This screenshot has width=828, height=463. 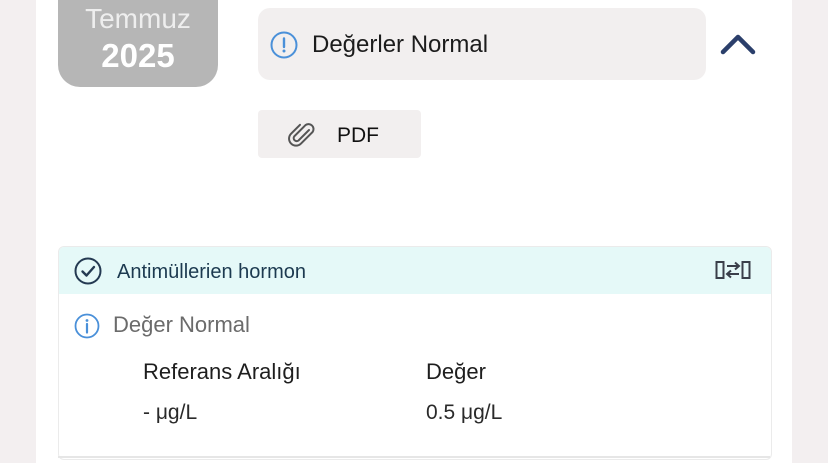 What do you see at coordinates (415, 270) in the screenshot?
I see `test-result-header: Antimüllerien hormon` at bounding box center [415, 270].